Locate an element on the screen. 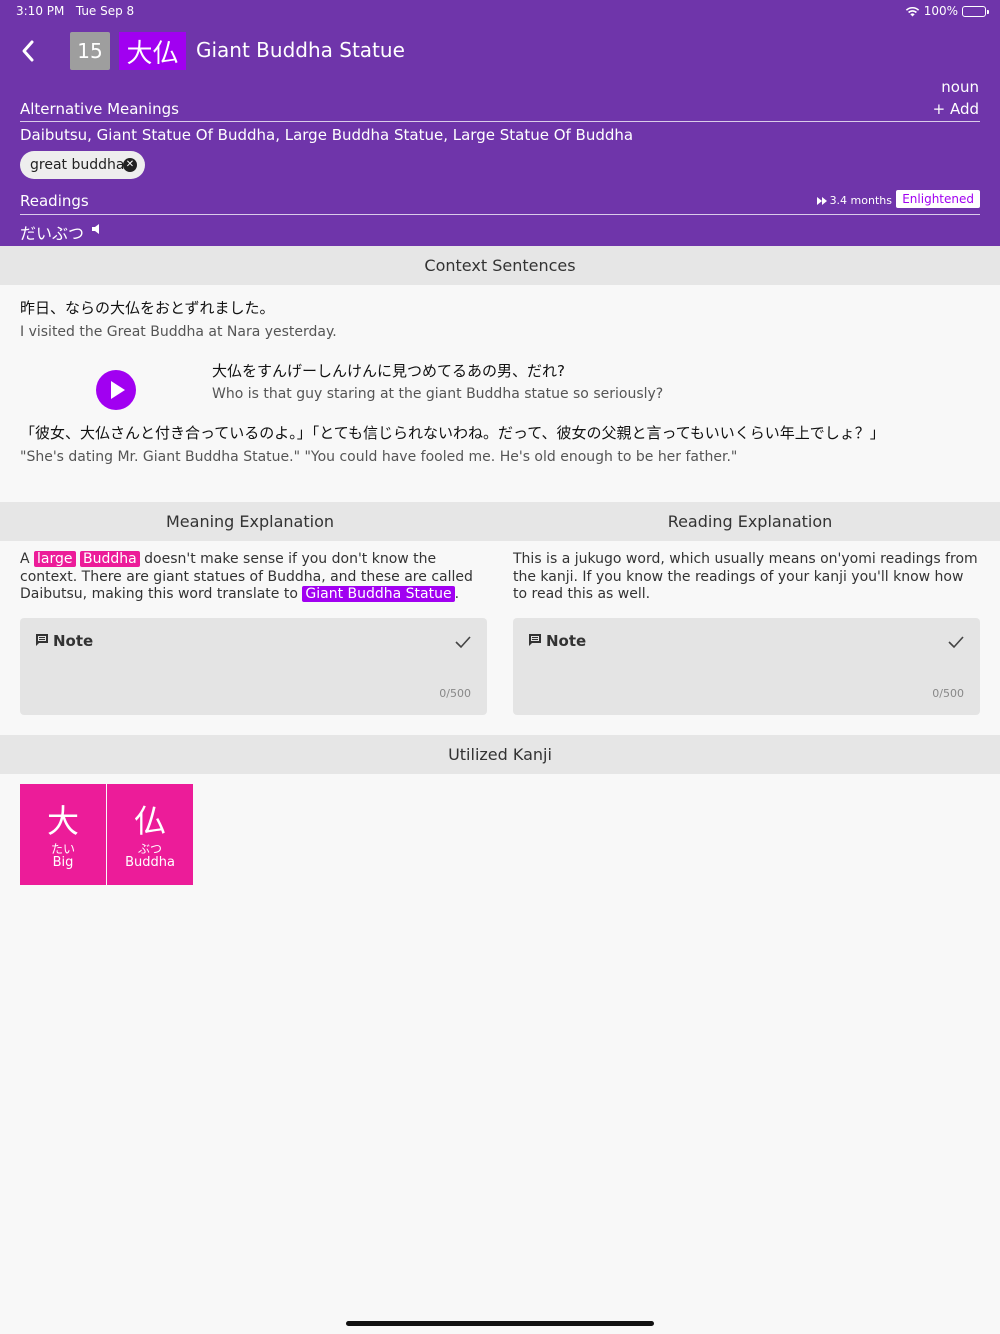 This screenshot has height=1334, width=1000. play-audio-button is located at coordinates (116, 390).